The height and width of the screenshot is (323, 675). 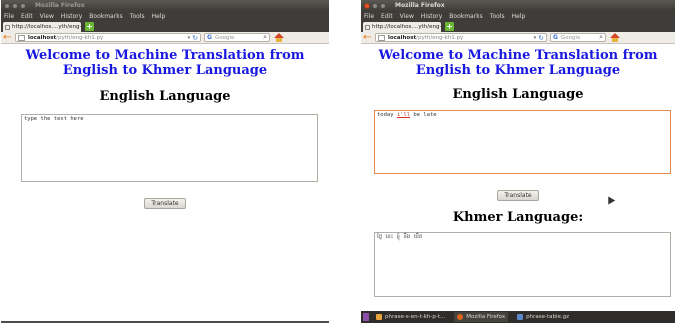 What do you see at coordinates (522, 264) in the screenshot?
I see `khmer-output-area: ថ្ងៃ នេះ ខ្ញុំ នឹង យឺត` at bounding box center [522, 264].